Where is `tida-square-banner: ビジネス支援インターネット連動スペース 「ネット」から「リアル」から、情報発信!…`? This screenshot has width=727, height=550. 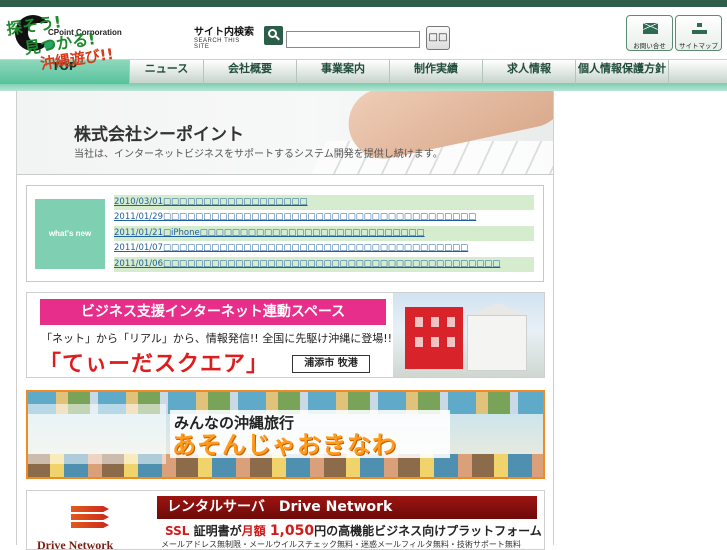 tida-square-banner: ビジネス支援インターネット連動スペース 「ネット」から「リアル」から、情報発信!… is located at coordinates (285, 335).